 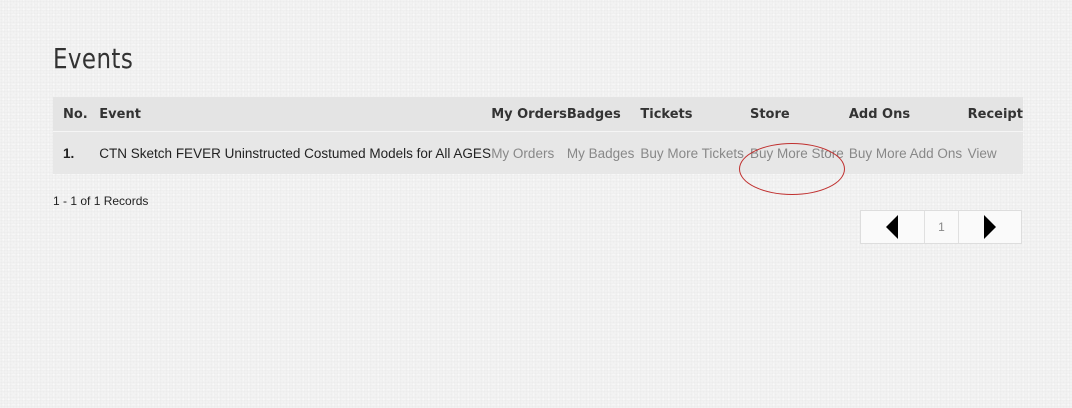 I want to click on caret-left-icon, so click(x=892, y=227).